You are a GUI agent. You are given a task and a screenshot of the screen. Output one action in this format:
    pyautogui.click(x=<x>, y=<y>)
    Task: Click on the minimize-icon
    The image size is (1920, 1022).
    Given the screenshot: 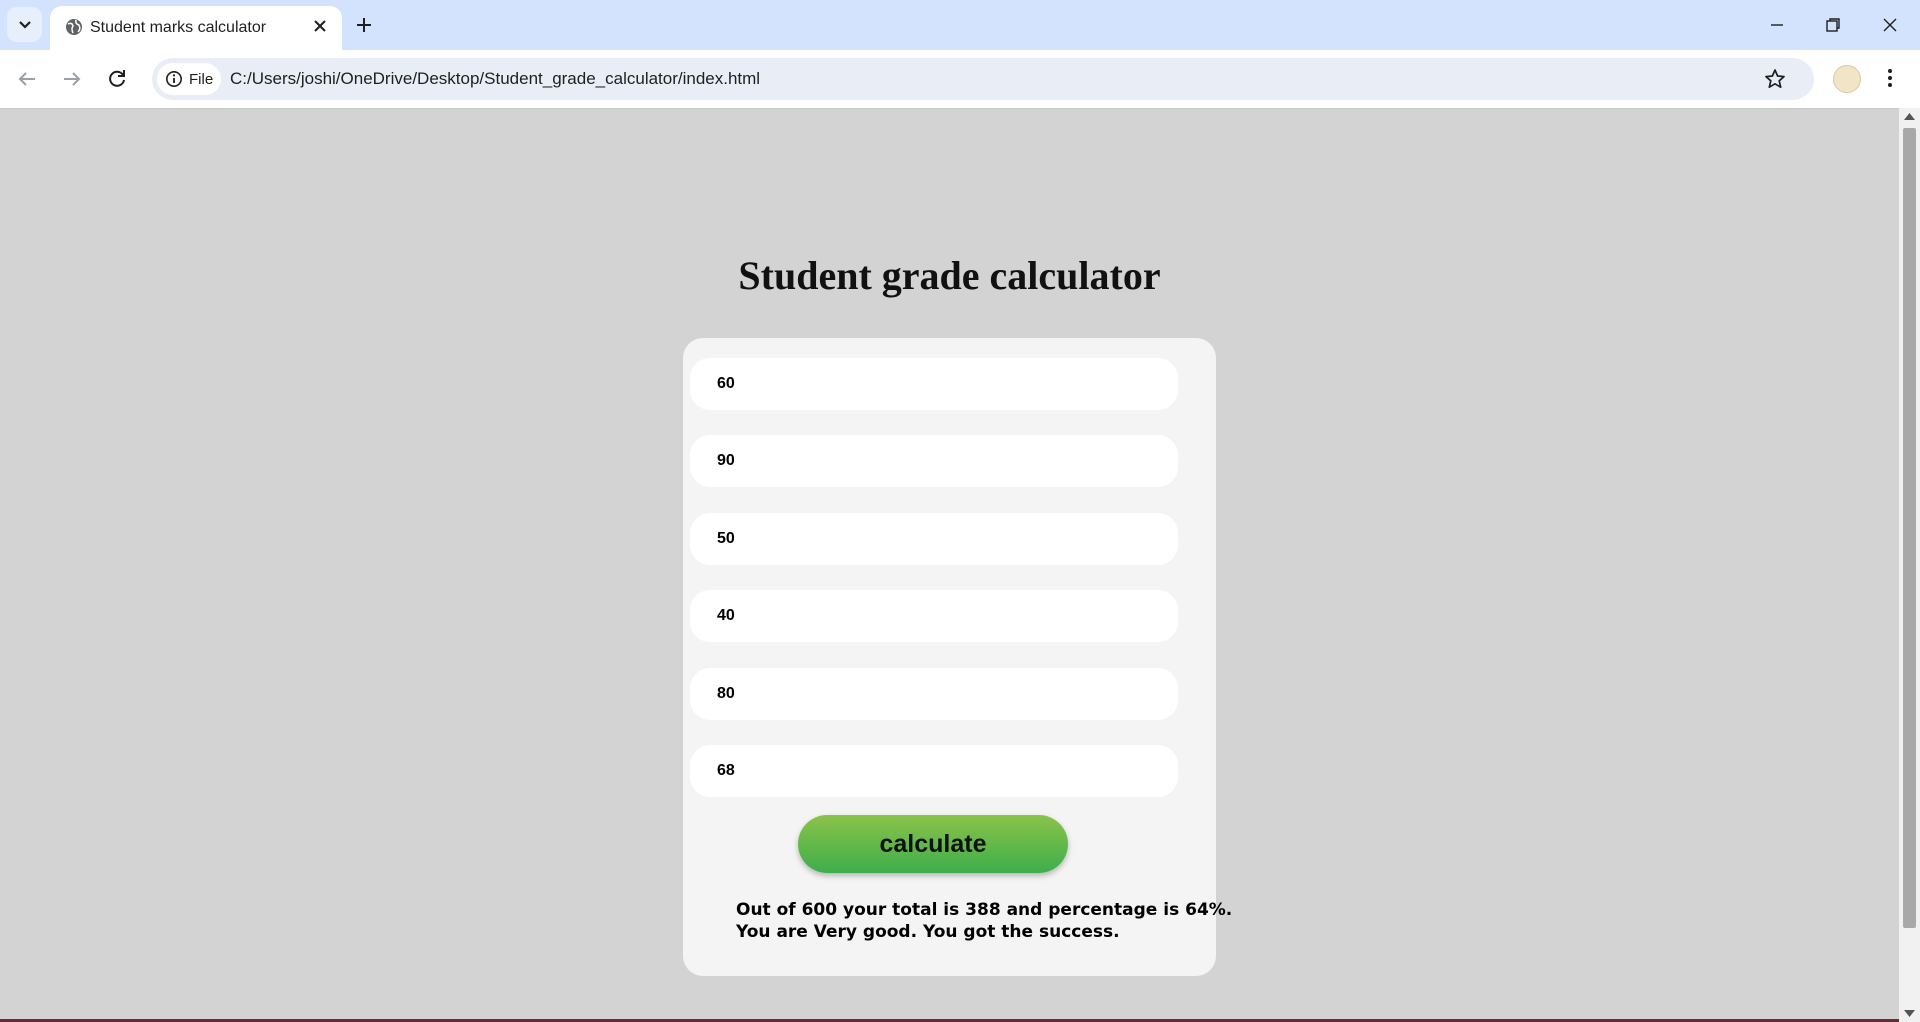 What is the action you would take?
    pyautogui.click(x=1777, y=25)
    